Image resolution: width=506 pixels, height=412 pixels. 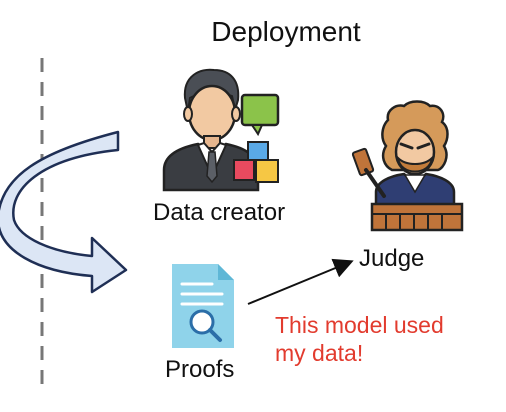 I want to click on proofs-document-icon, so click(x=203, y=306).